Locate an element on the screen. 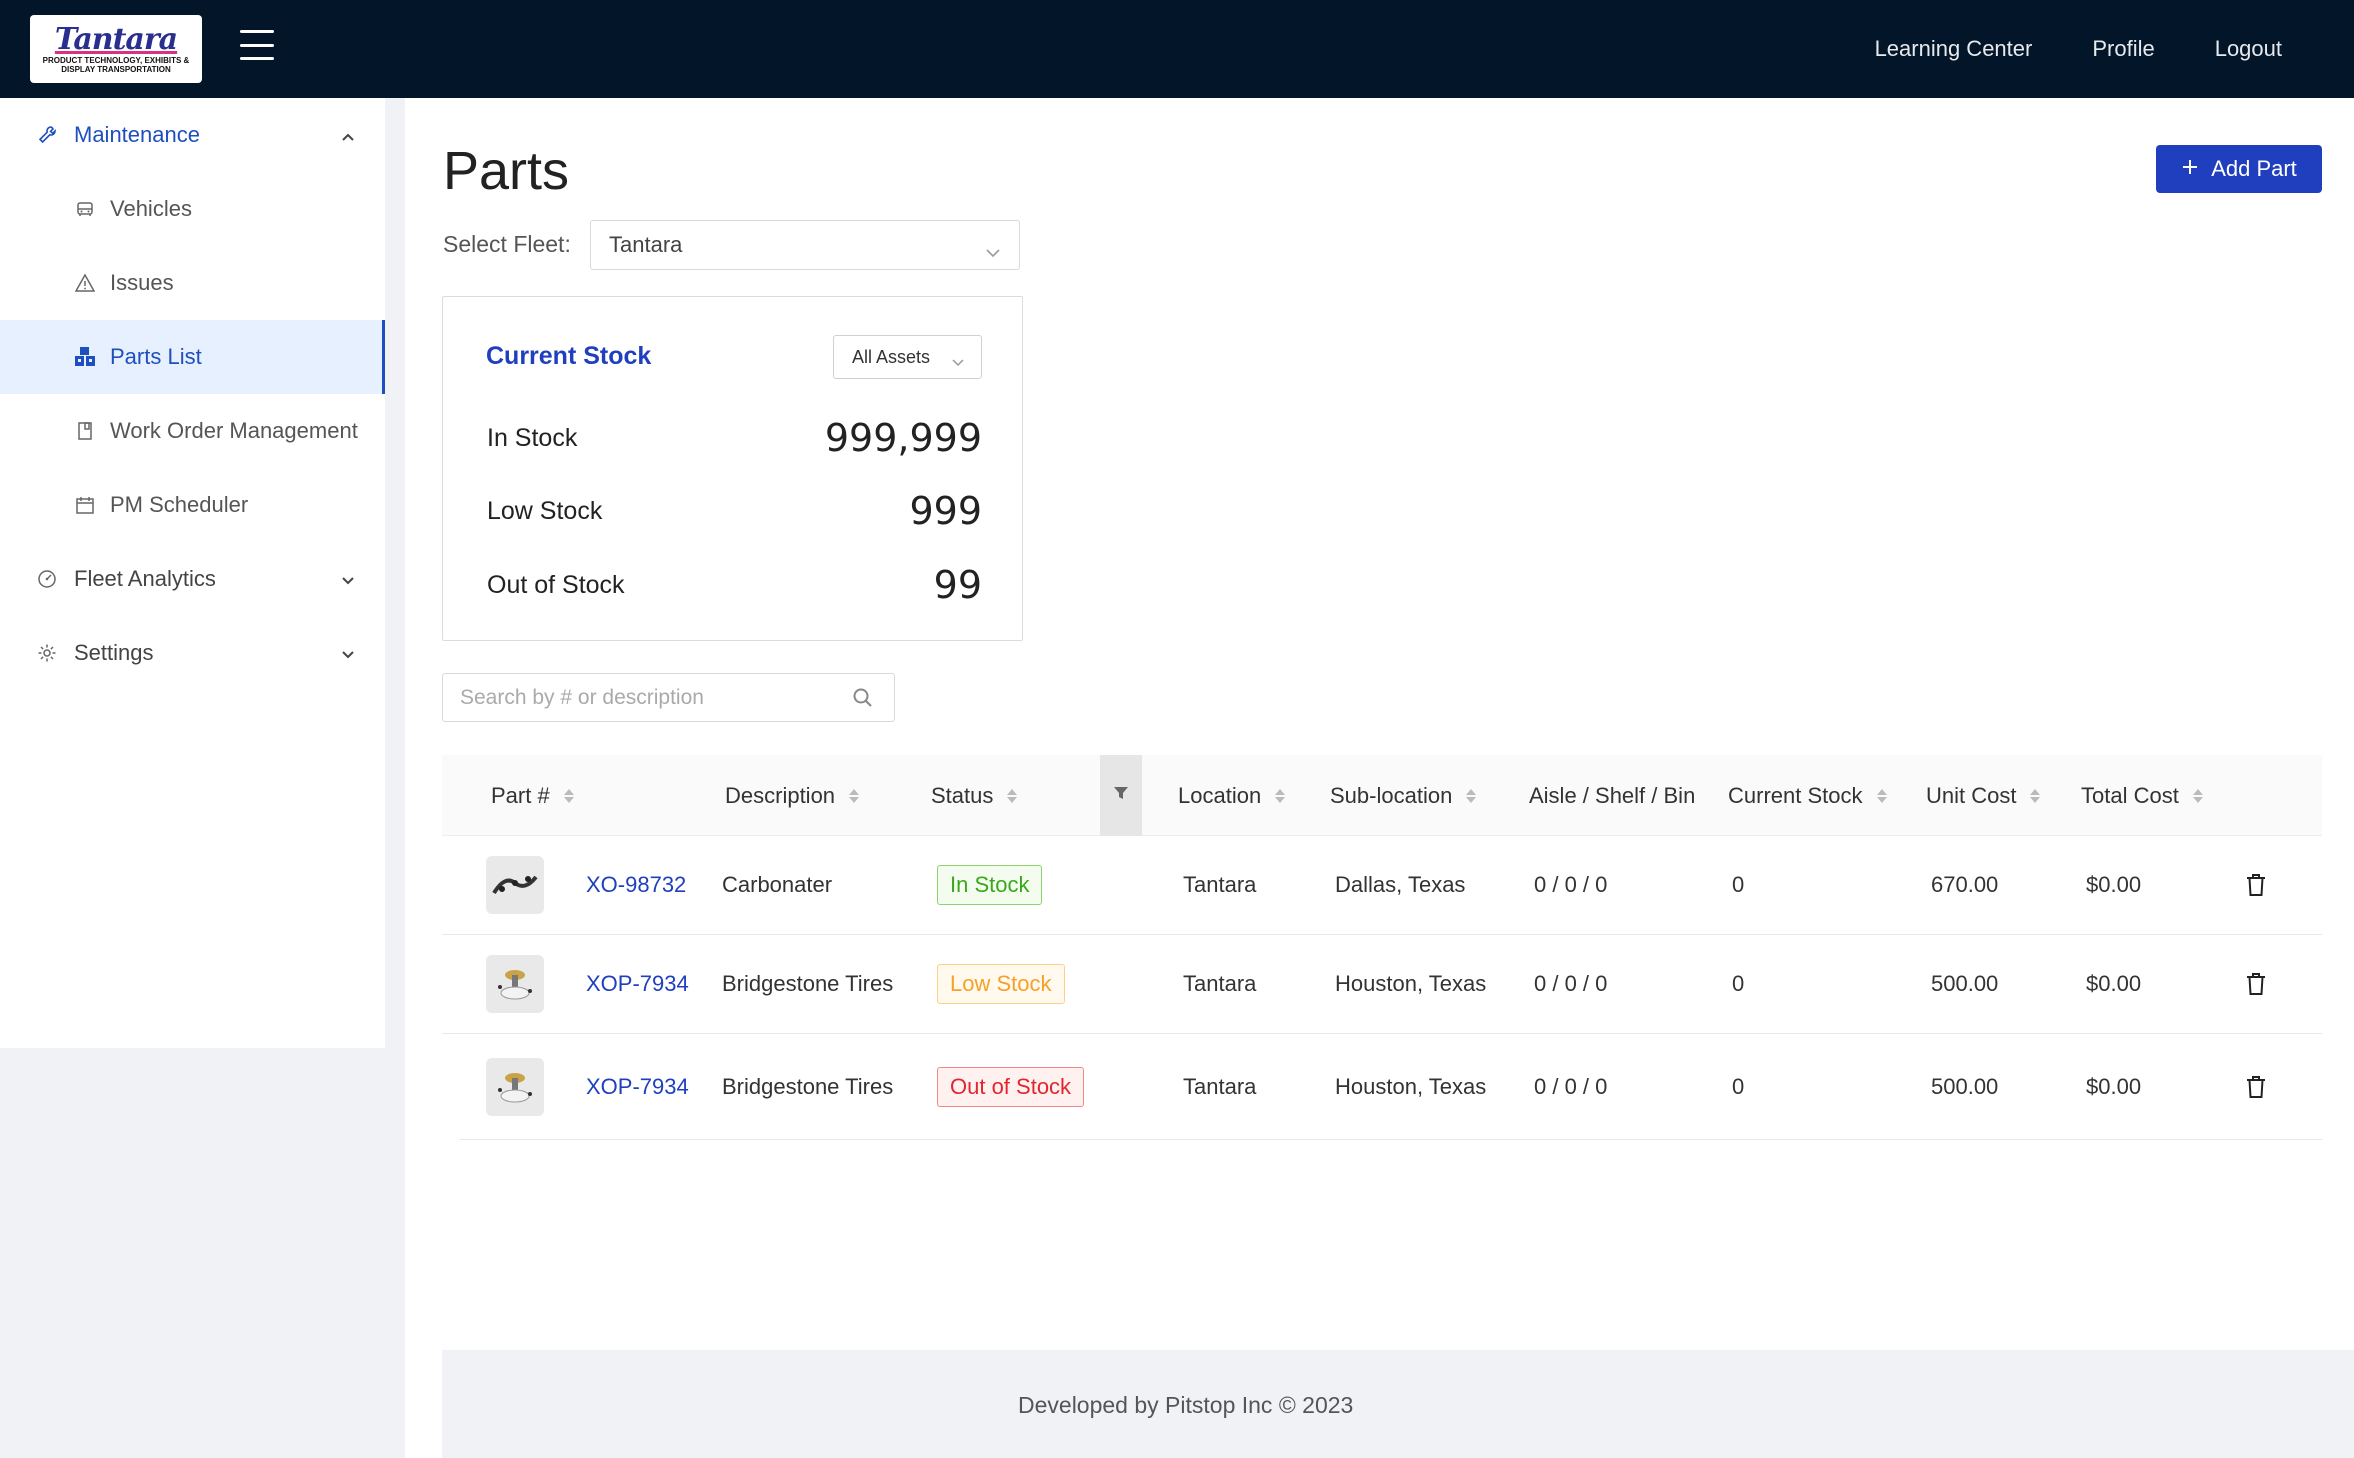  column-label: Total Cost is located at coordinates (2130, 795).